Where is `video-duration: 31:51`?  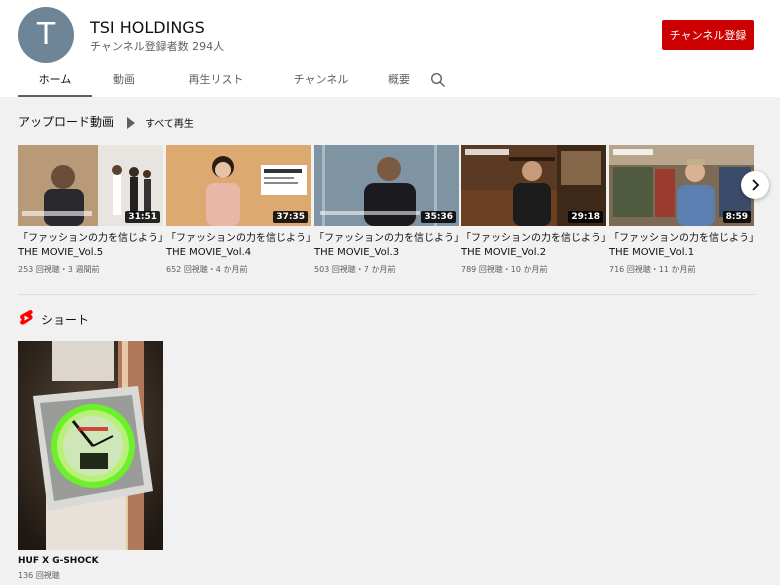
video-duration: 31:51 is located at coordinates (142, 217).